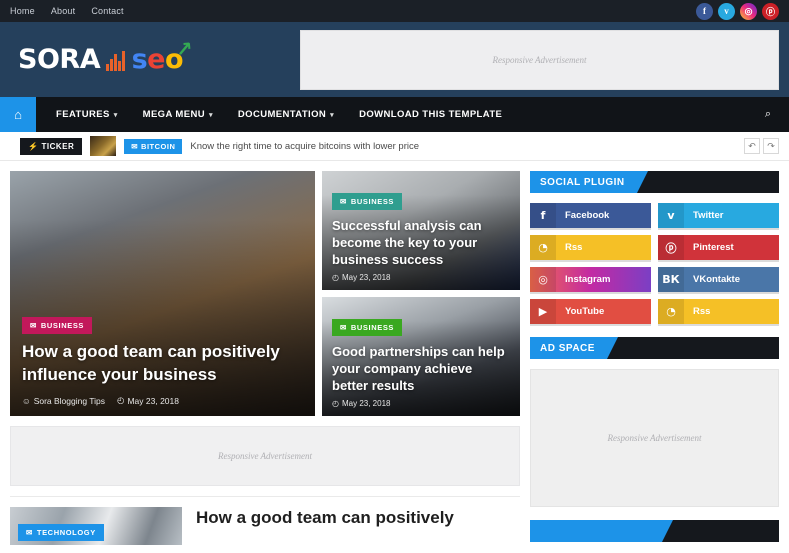 This screenshot has height=553, width=789. I want to click on featured-secondary-2-meta: ◴ May 23, 2018, so click(421, 403).